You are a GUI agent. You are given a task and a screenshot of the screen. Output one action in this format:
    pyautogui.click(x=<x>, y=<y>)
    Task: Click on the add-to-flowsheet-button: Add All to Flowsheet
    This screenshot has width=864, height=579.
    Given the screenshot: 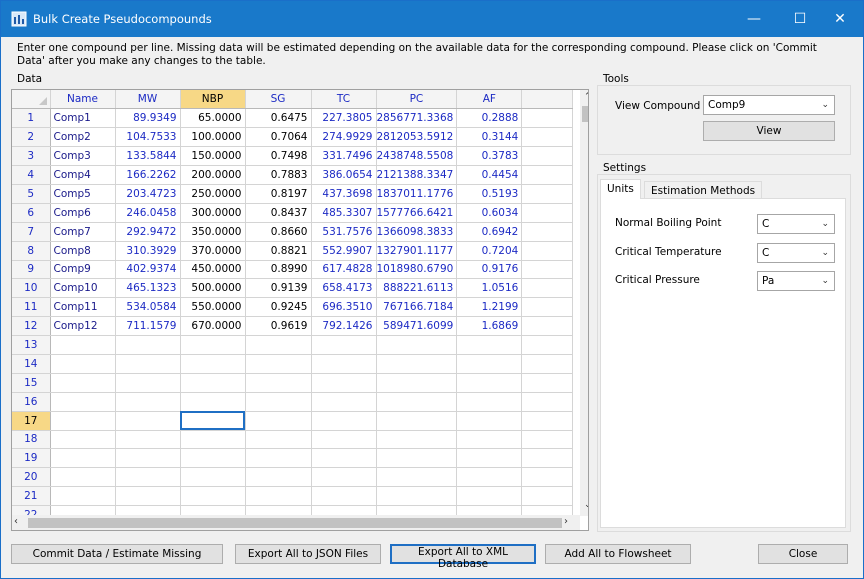 What is the action you would take?
    pyautogui.click(x=618, y=554)
    